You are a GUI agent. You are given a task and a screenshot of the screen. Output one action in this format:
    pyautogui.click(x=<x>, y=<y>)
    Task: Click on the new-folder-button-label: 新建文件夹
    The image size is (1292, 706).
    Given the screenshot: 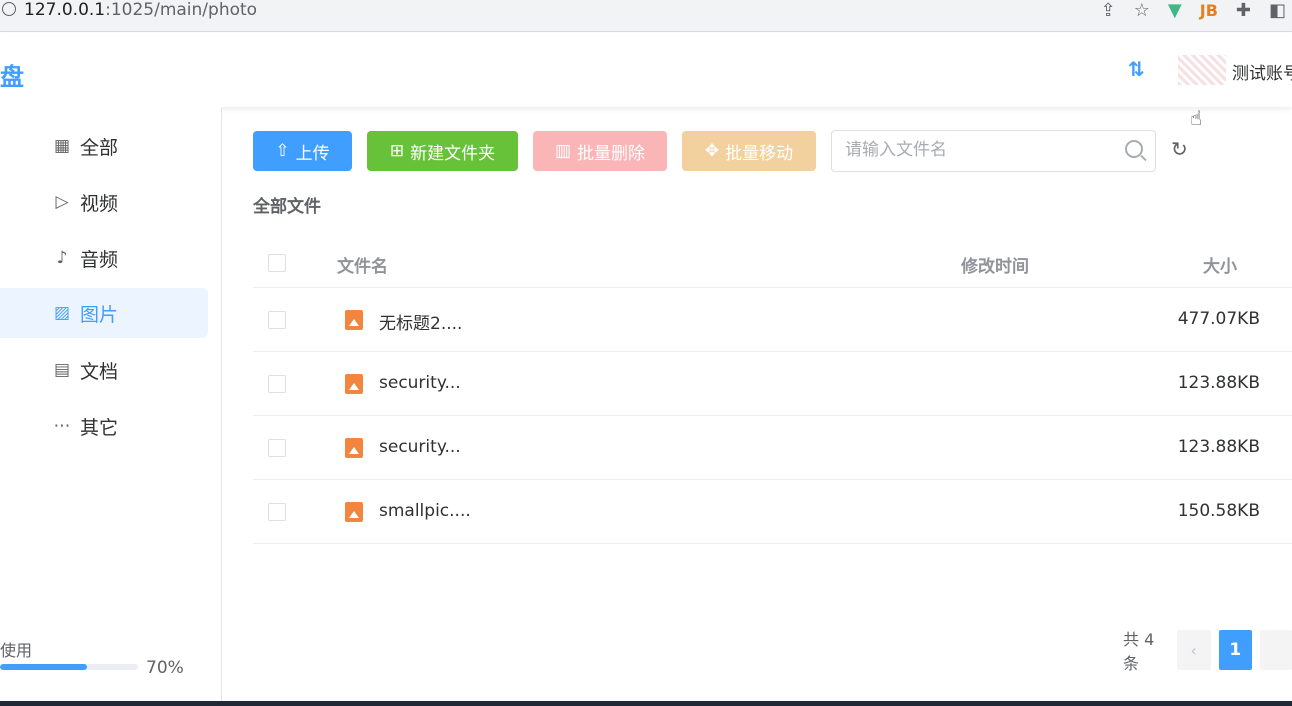 What is the action you would take?
    pyautogui.click(x=453, y=153)
    